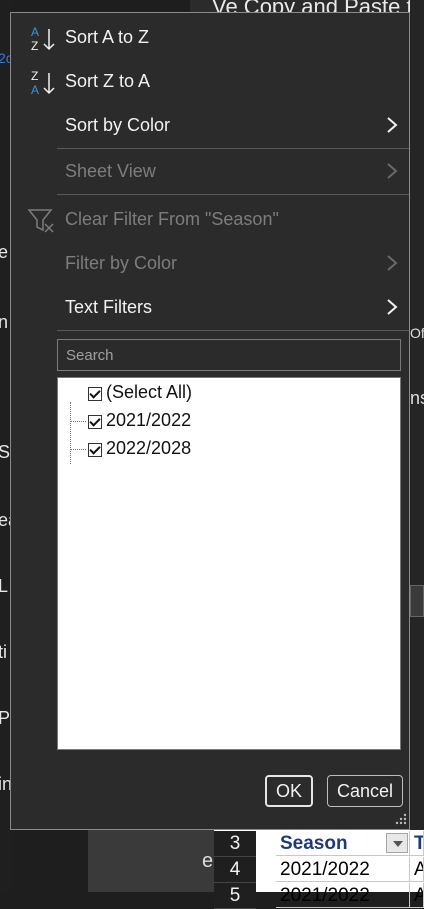  I want to click on filter-by-color-item: Filter by Color, so click(210, 263).